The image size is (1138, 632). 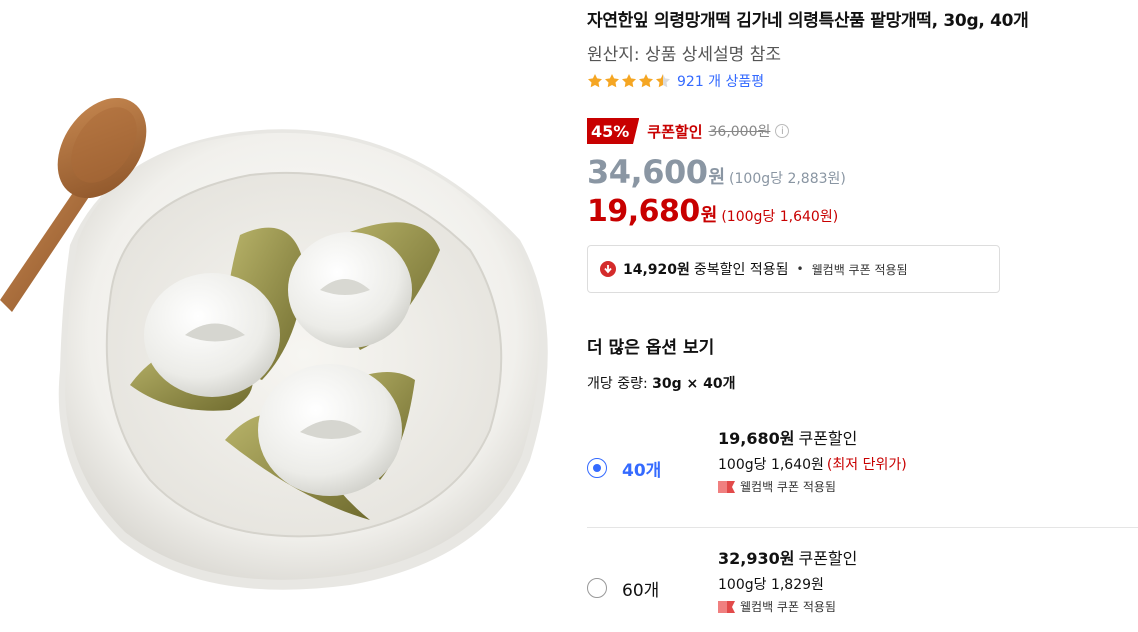 What do you see at coordinates (862, 586) in the screenshot?
I see `option-item: 60개 32,930원 쿠폰할인 100g당 1,829원 웰컴백 쿠폰 적용됨` at bounding box center [862, 586].